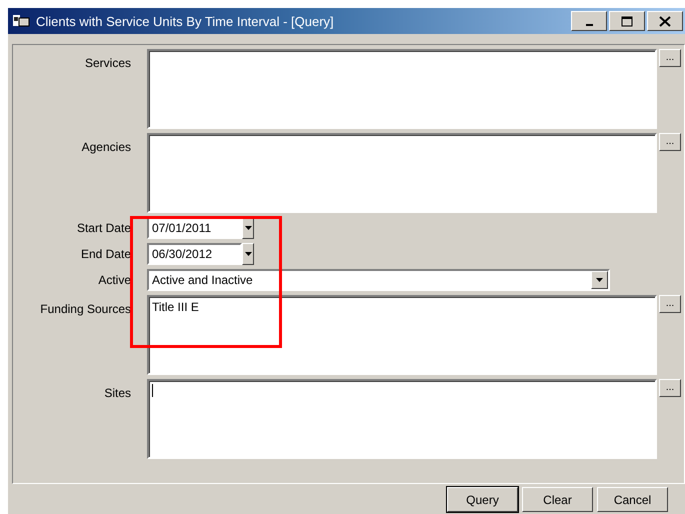  What do you see at coordinates (175, 307) in the screenshot?
I see `field-value: Title III E` at bounding box center [175, 307].